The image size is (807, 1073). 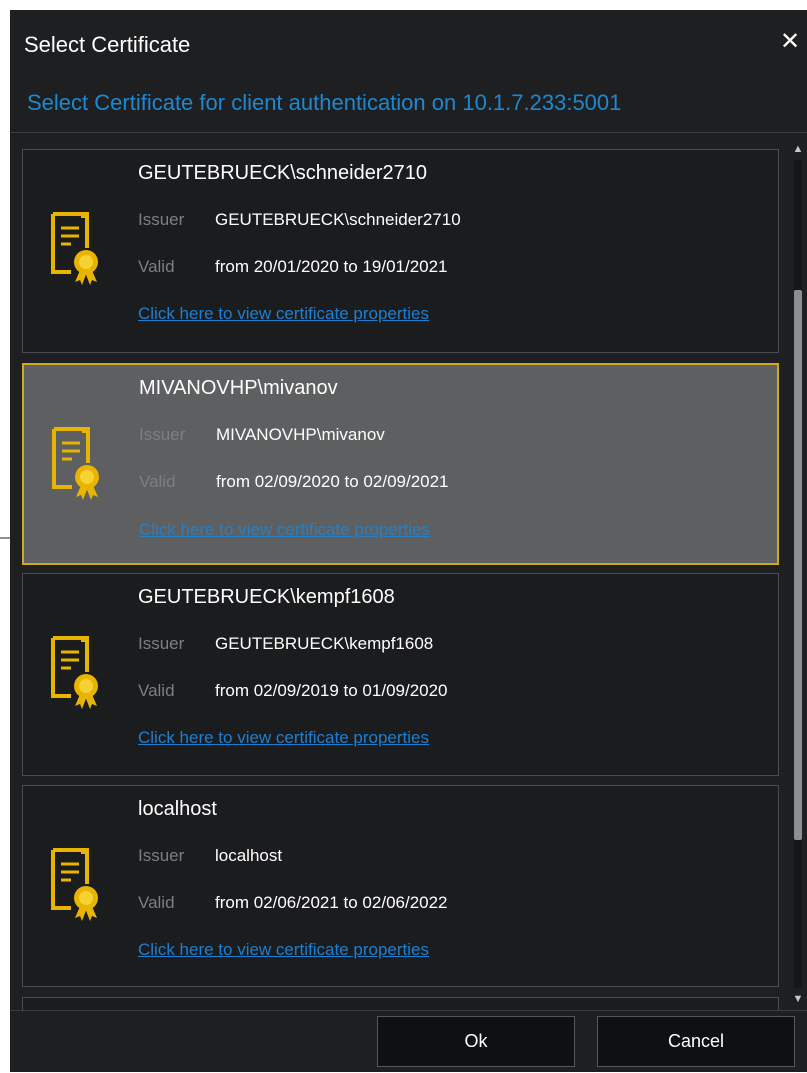 I want to click on certificate-name: localhost, so click(x=177, y=809).